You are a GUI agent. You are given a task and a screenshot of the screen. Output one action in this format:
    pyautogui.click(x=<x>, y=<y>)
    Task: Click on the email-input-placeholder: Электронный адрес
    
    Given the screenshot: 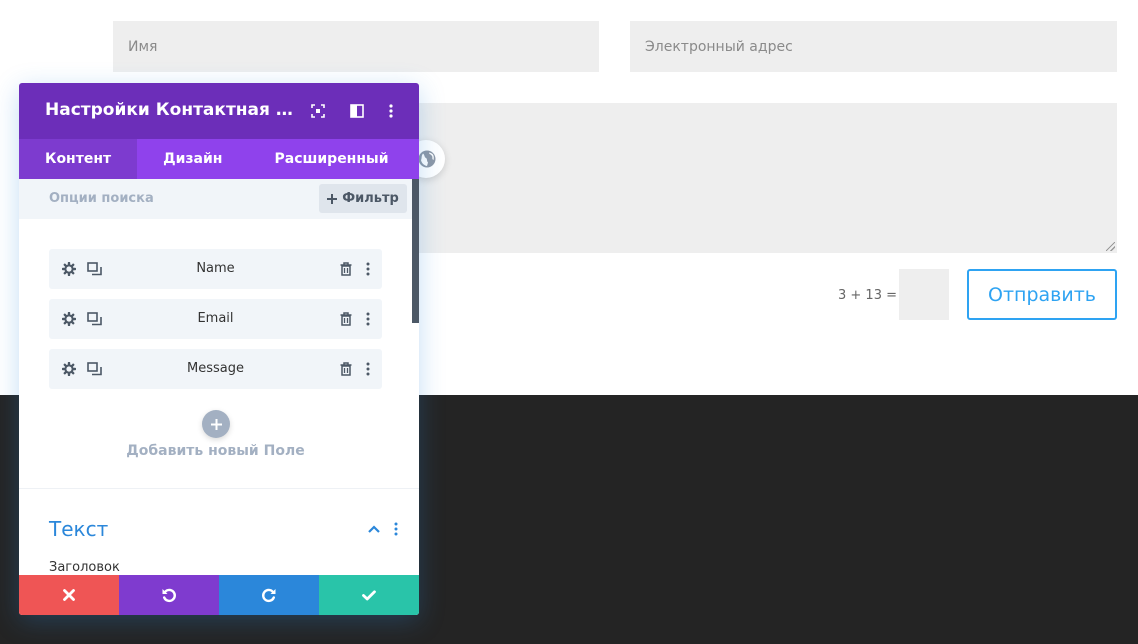 What is the action you would take?
    pyautogui.click(x=719, y=46)
    